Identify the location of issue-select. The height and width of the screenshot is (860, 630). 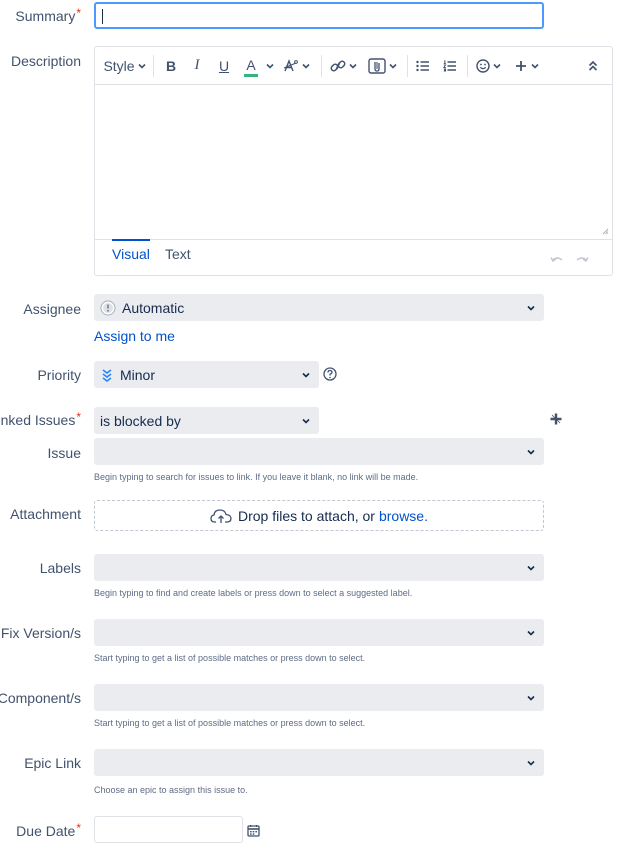
(319, 451).